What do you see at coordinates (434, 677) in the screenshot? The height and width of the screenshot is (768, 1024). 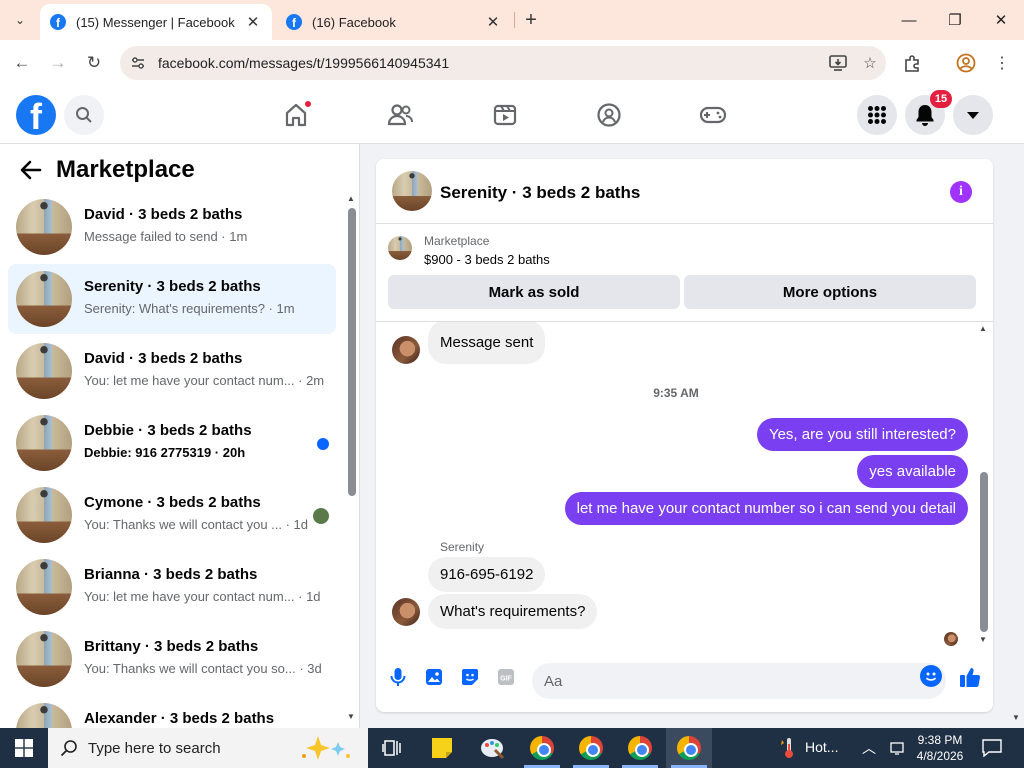 I see `photo-icon` at bounding box center [434, 677].